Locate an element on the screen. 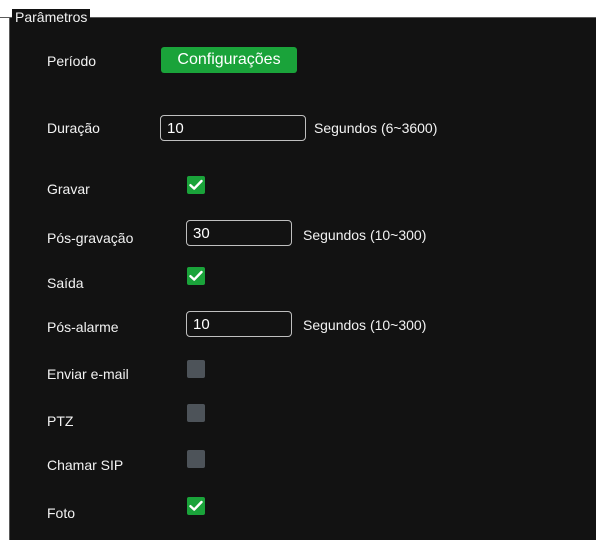 The width and height of the screenshot is (596, 540). duracao-unit: Segundos (6~3600) is located at coordinates (376, 128).